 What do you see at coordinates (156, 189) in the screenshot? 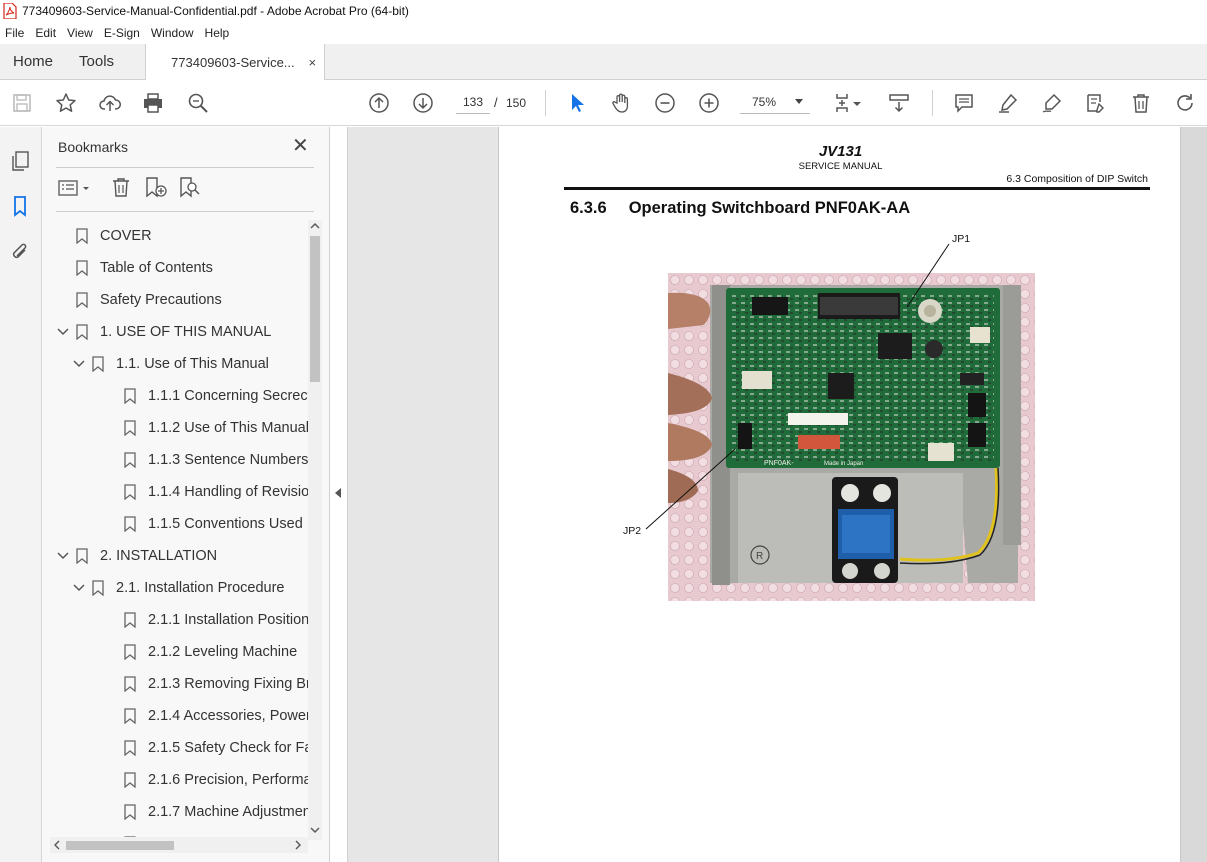
I see `new-bookmark-icon` at bounding box center [156, 189].